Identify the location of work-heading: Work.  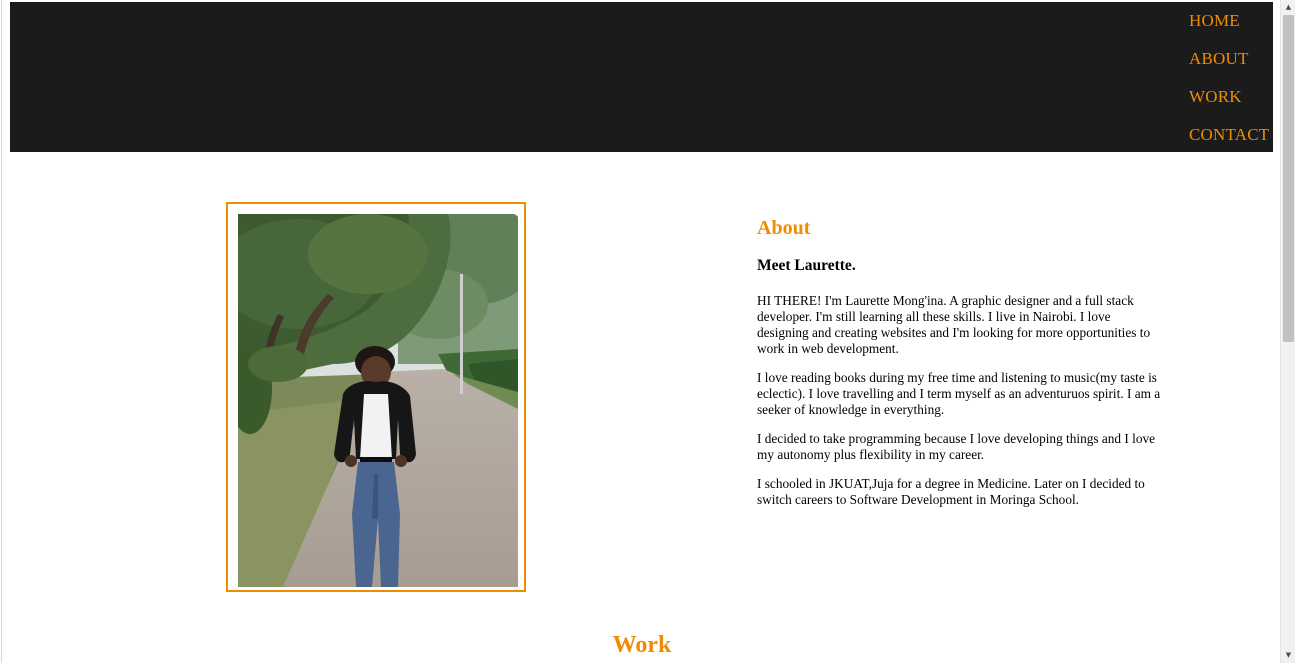
(642, 645).